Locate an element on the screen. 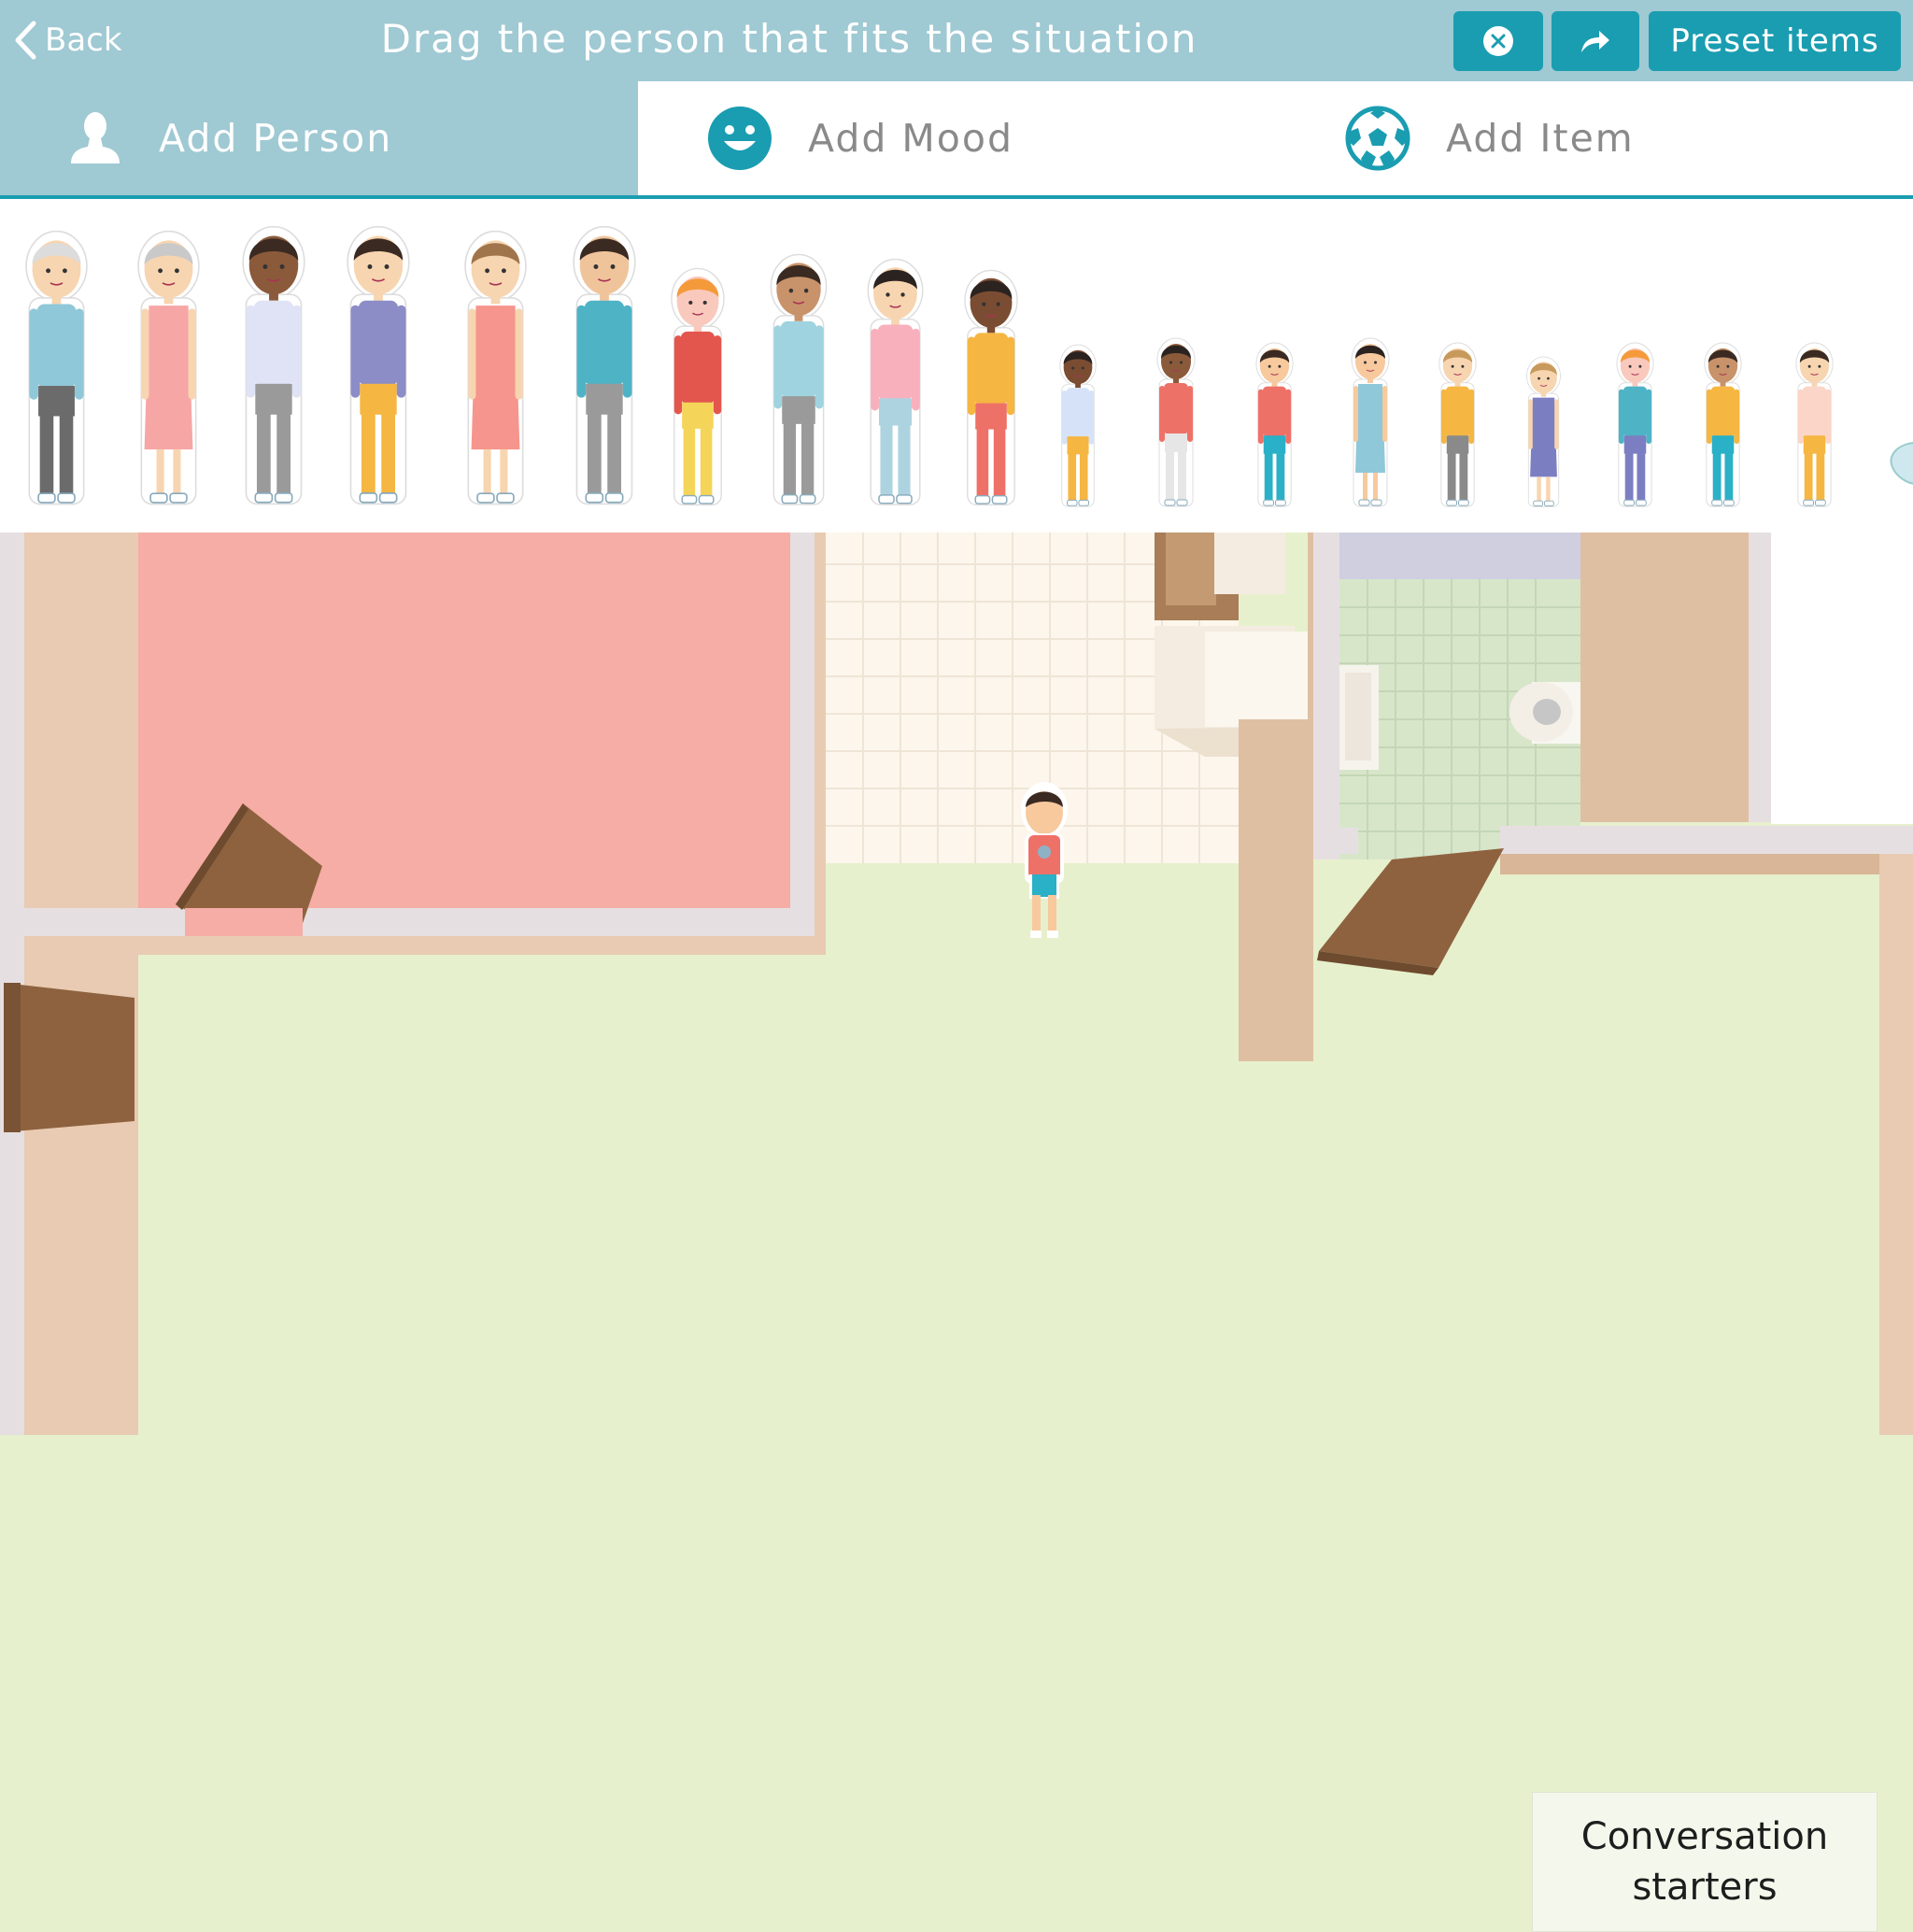 Image resolution: width=1913 pixels, height=1932 pixels. category-tabs: Add Person Add Mood Add Item is located at coordinates (956, 140).